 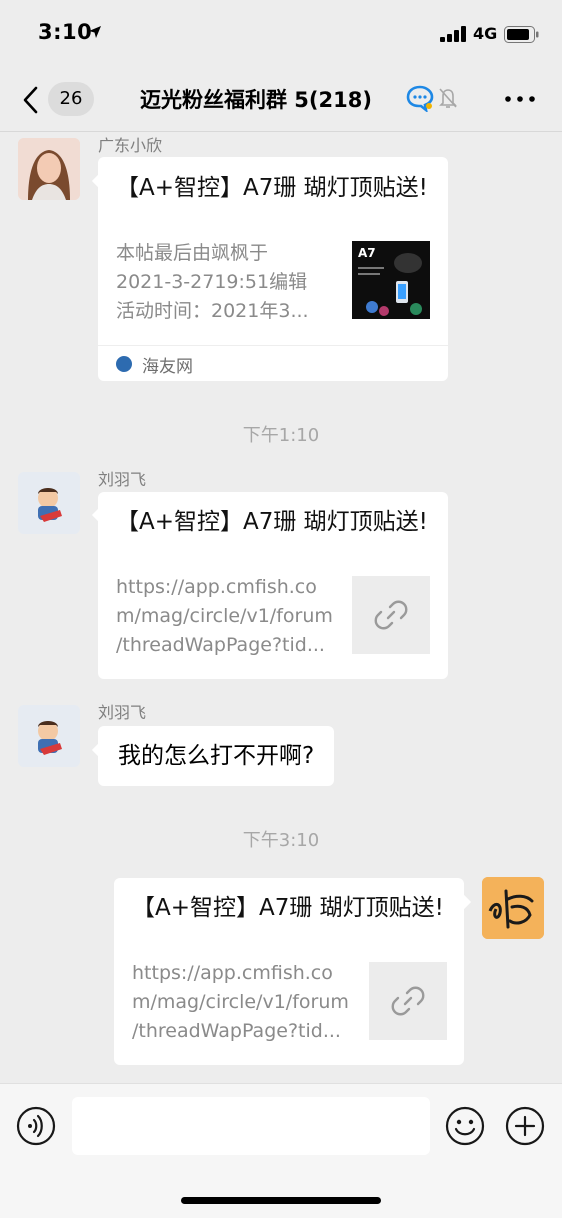 What do you see at coordinates (216, 756) in the screenshot?
I see `text-message-bubble: 我的怎么打不开啊?` at bounding box center [216, 756].